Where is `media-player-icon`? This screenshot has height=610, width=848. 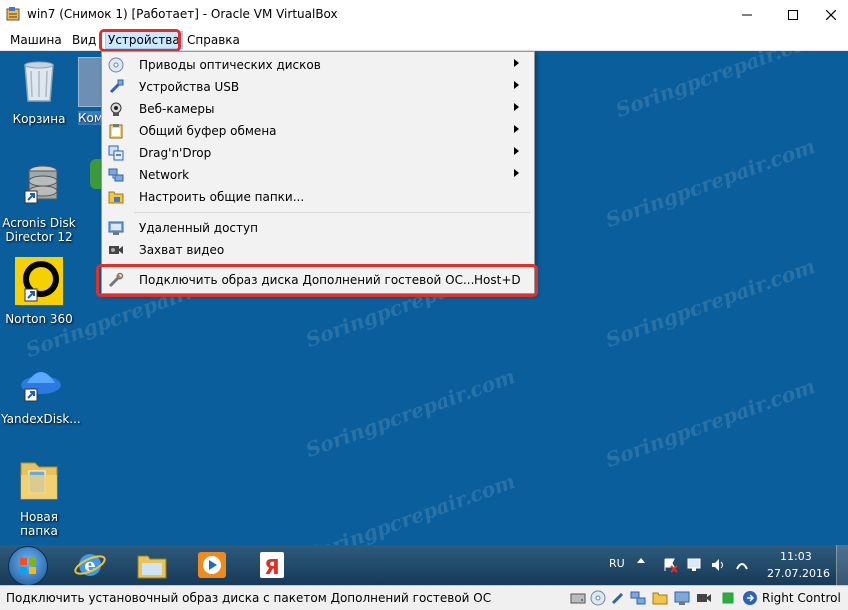 media-player-icon is located at coordinates (212, 565).